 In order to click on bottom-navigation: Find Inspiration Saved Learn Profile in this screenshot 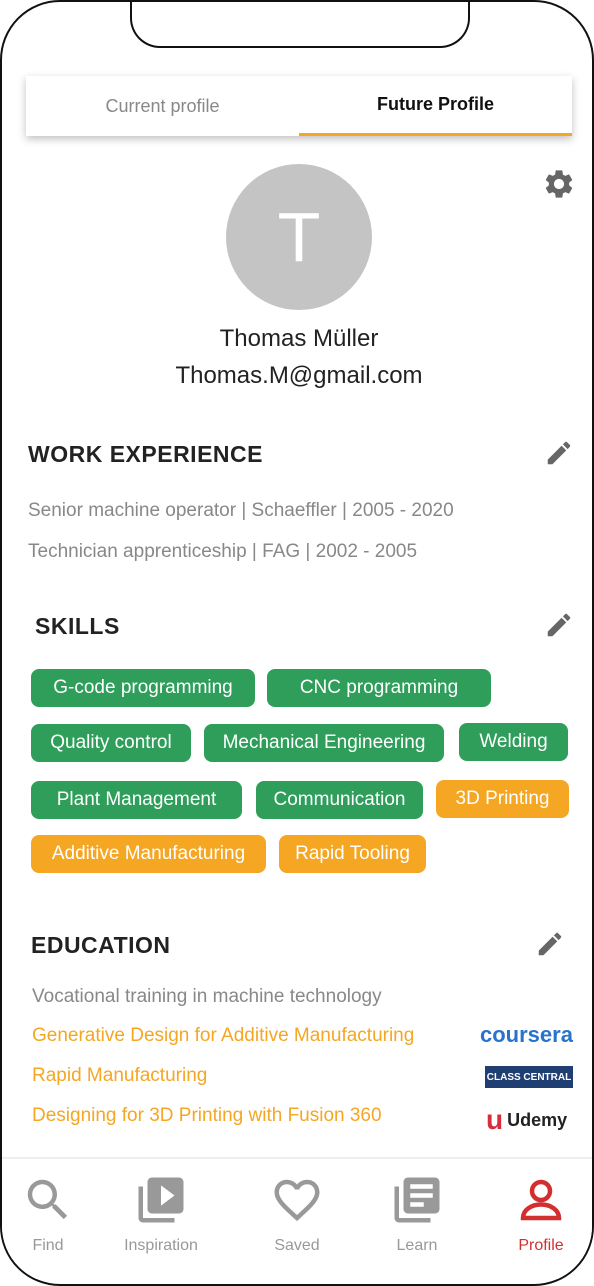, I will do `click(297, 1218)`.